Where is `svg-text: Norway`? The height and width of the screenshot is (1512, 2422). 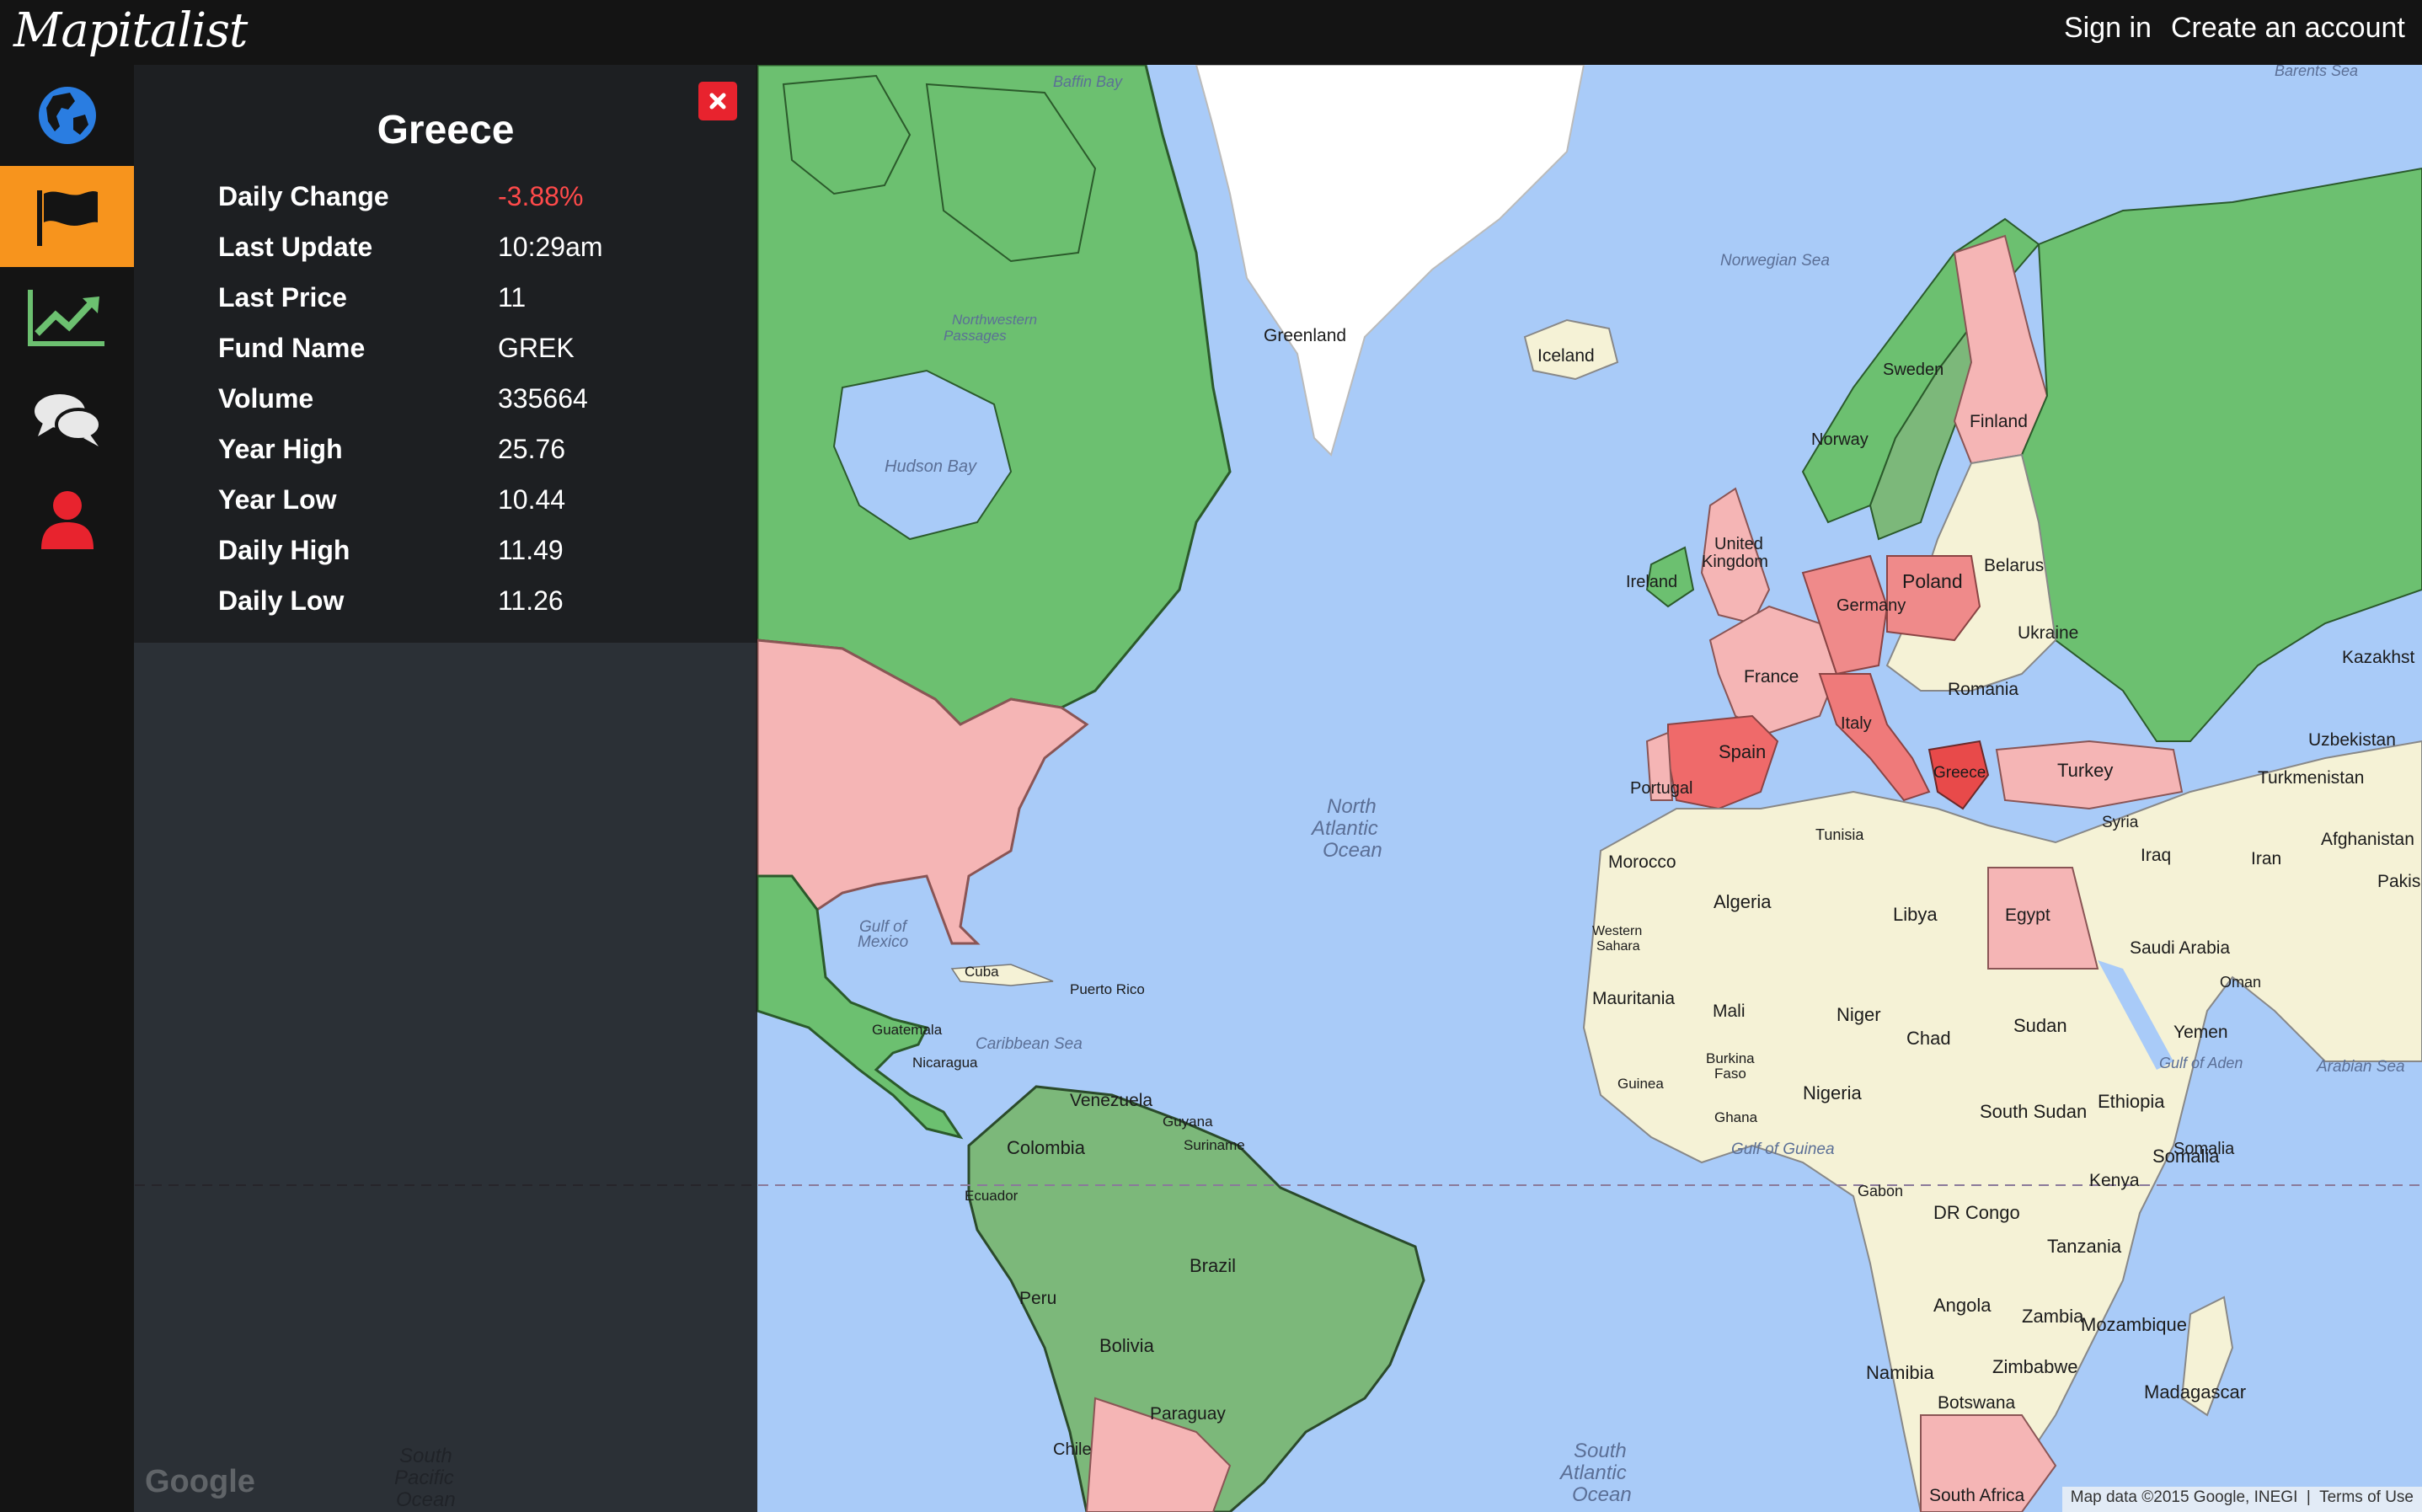
svg-text: Norway is located at coordinates (1840, 439).